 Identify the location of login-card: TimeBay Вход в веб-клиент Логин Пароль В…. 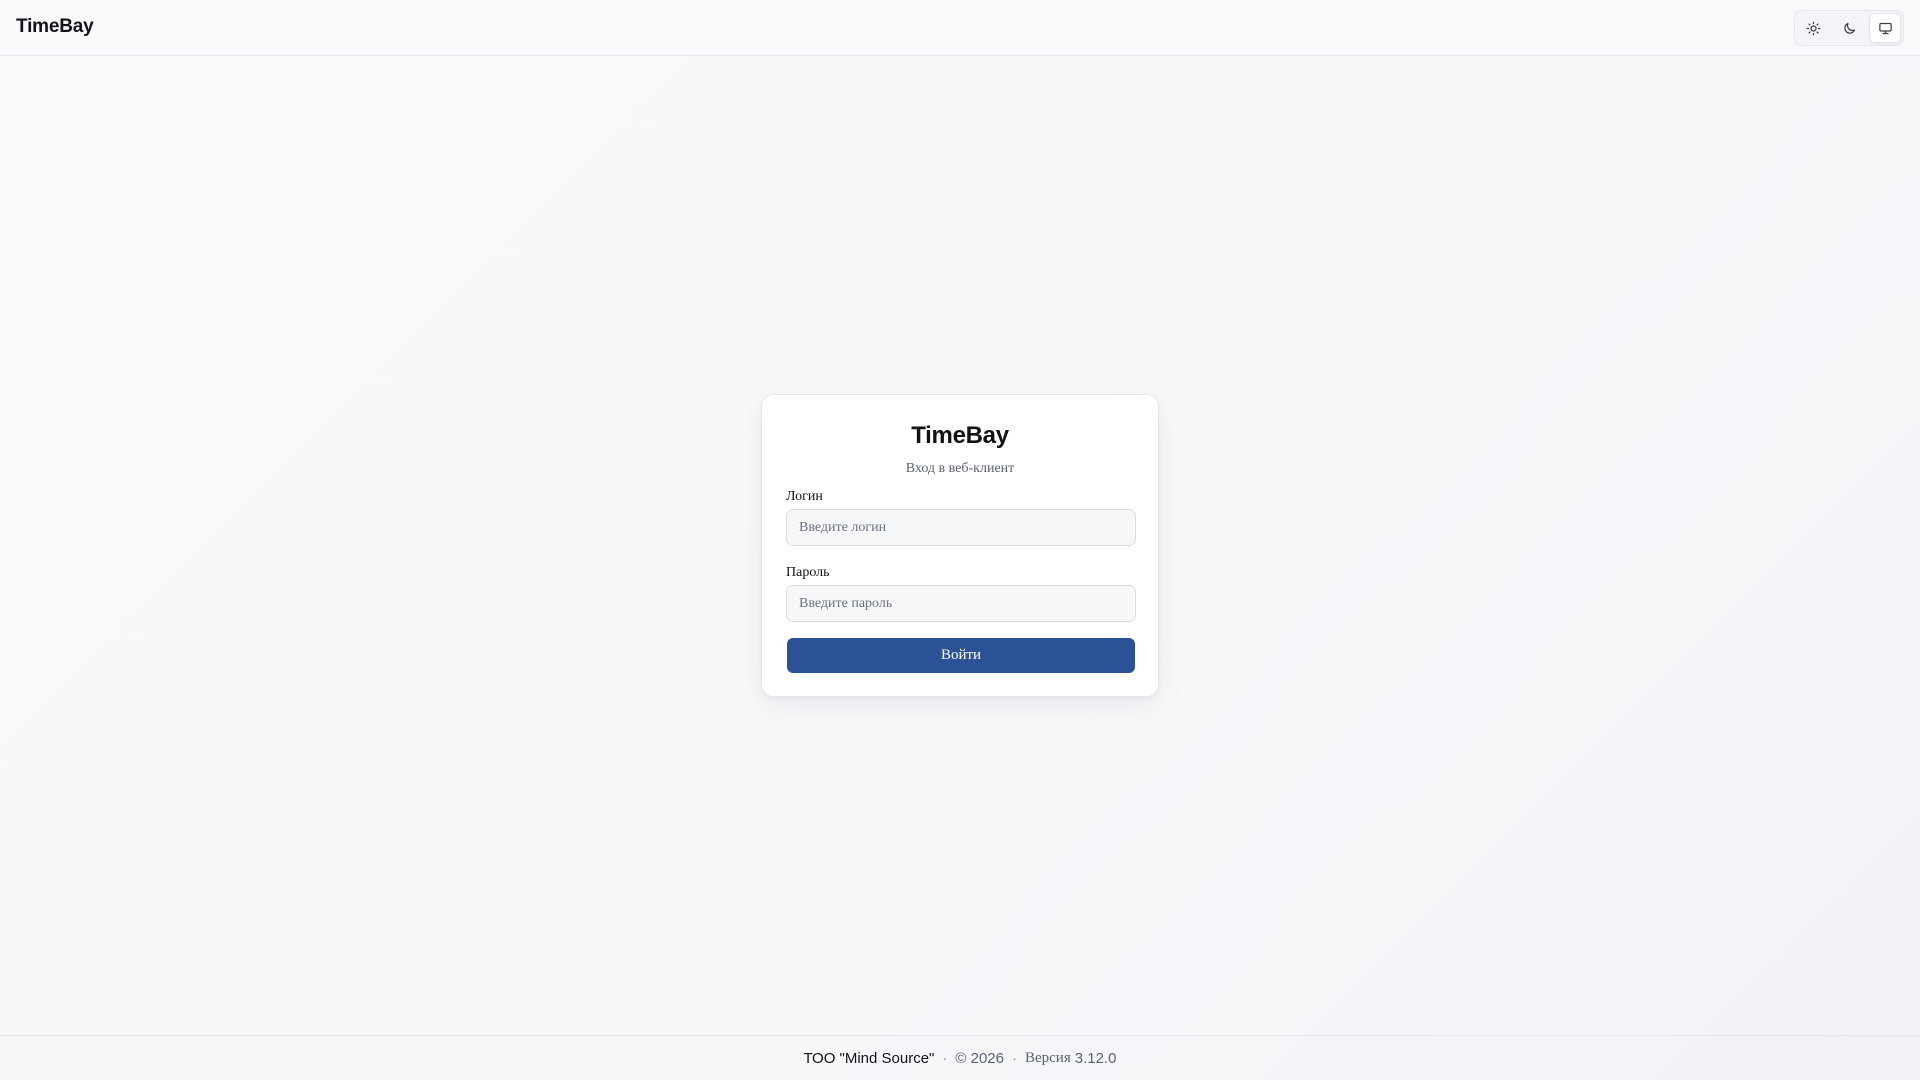
(960, 545).